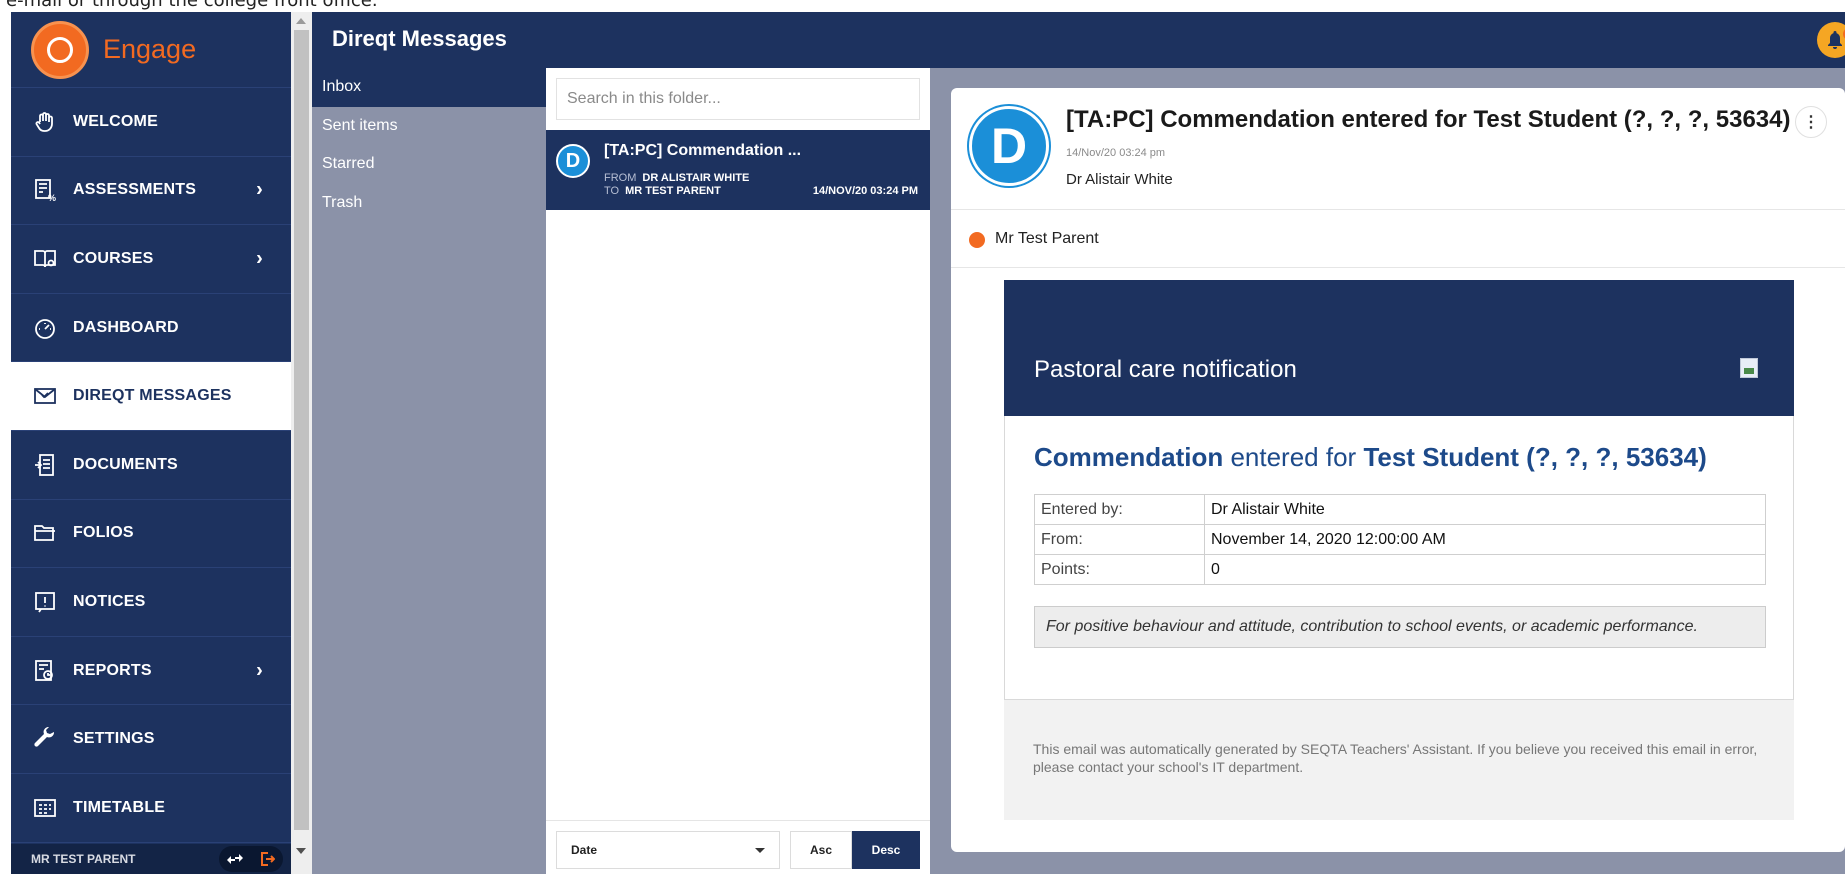 The image size is (1845, 874). I want to click on engage-logo-icon, so click(60, 49).